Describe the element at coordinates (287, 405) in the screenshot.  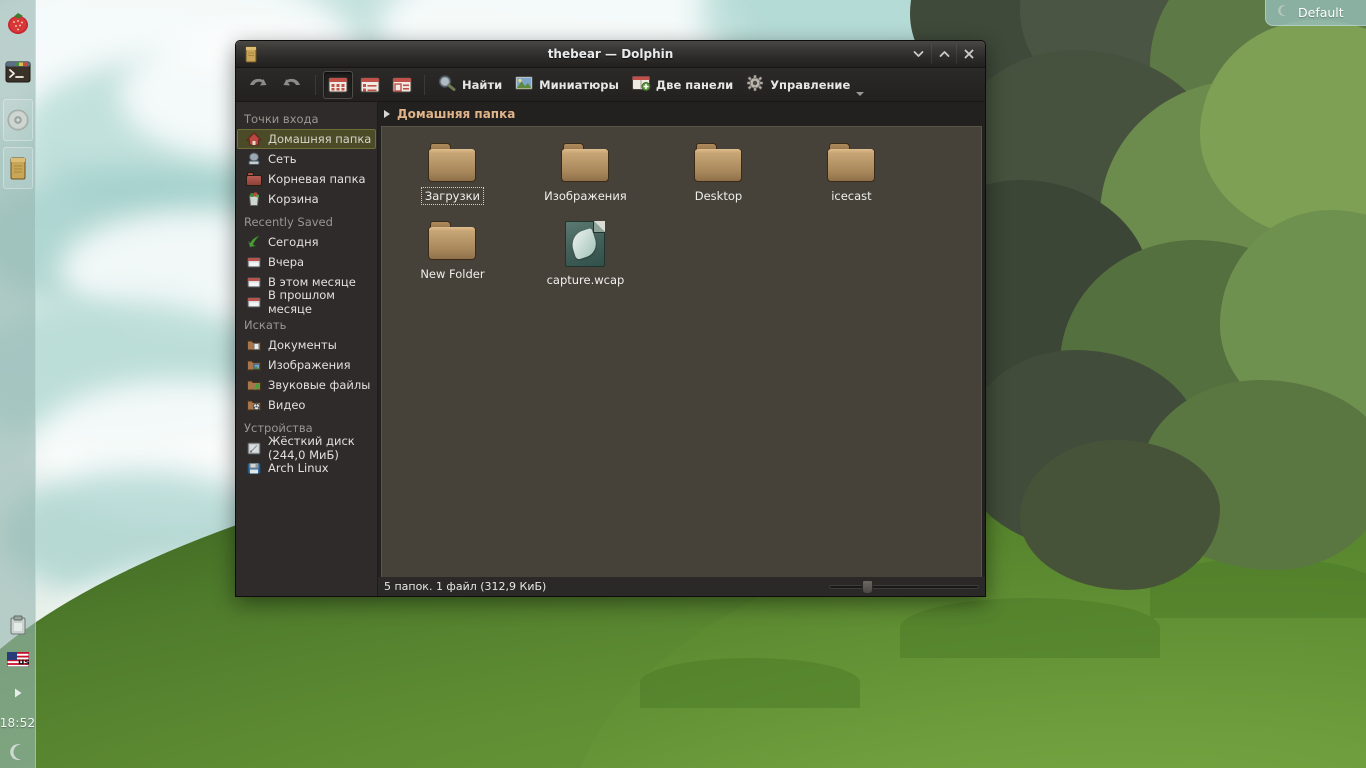
I see `sidebar-item-label: Видео` at that location.